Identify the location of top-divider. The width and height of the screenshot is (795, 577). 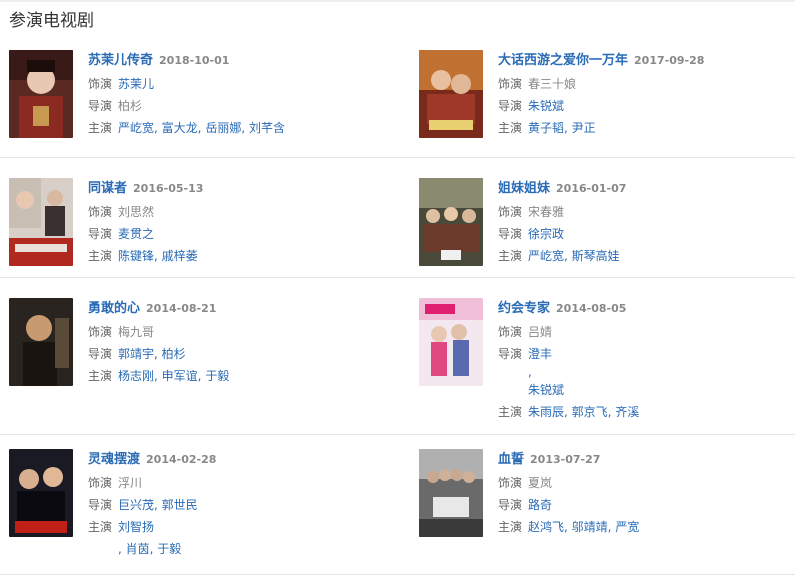
(397, 1).